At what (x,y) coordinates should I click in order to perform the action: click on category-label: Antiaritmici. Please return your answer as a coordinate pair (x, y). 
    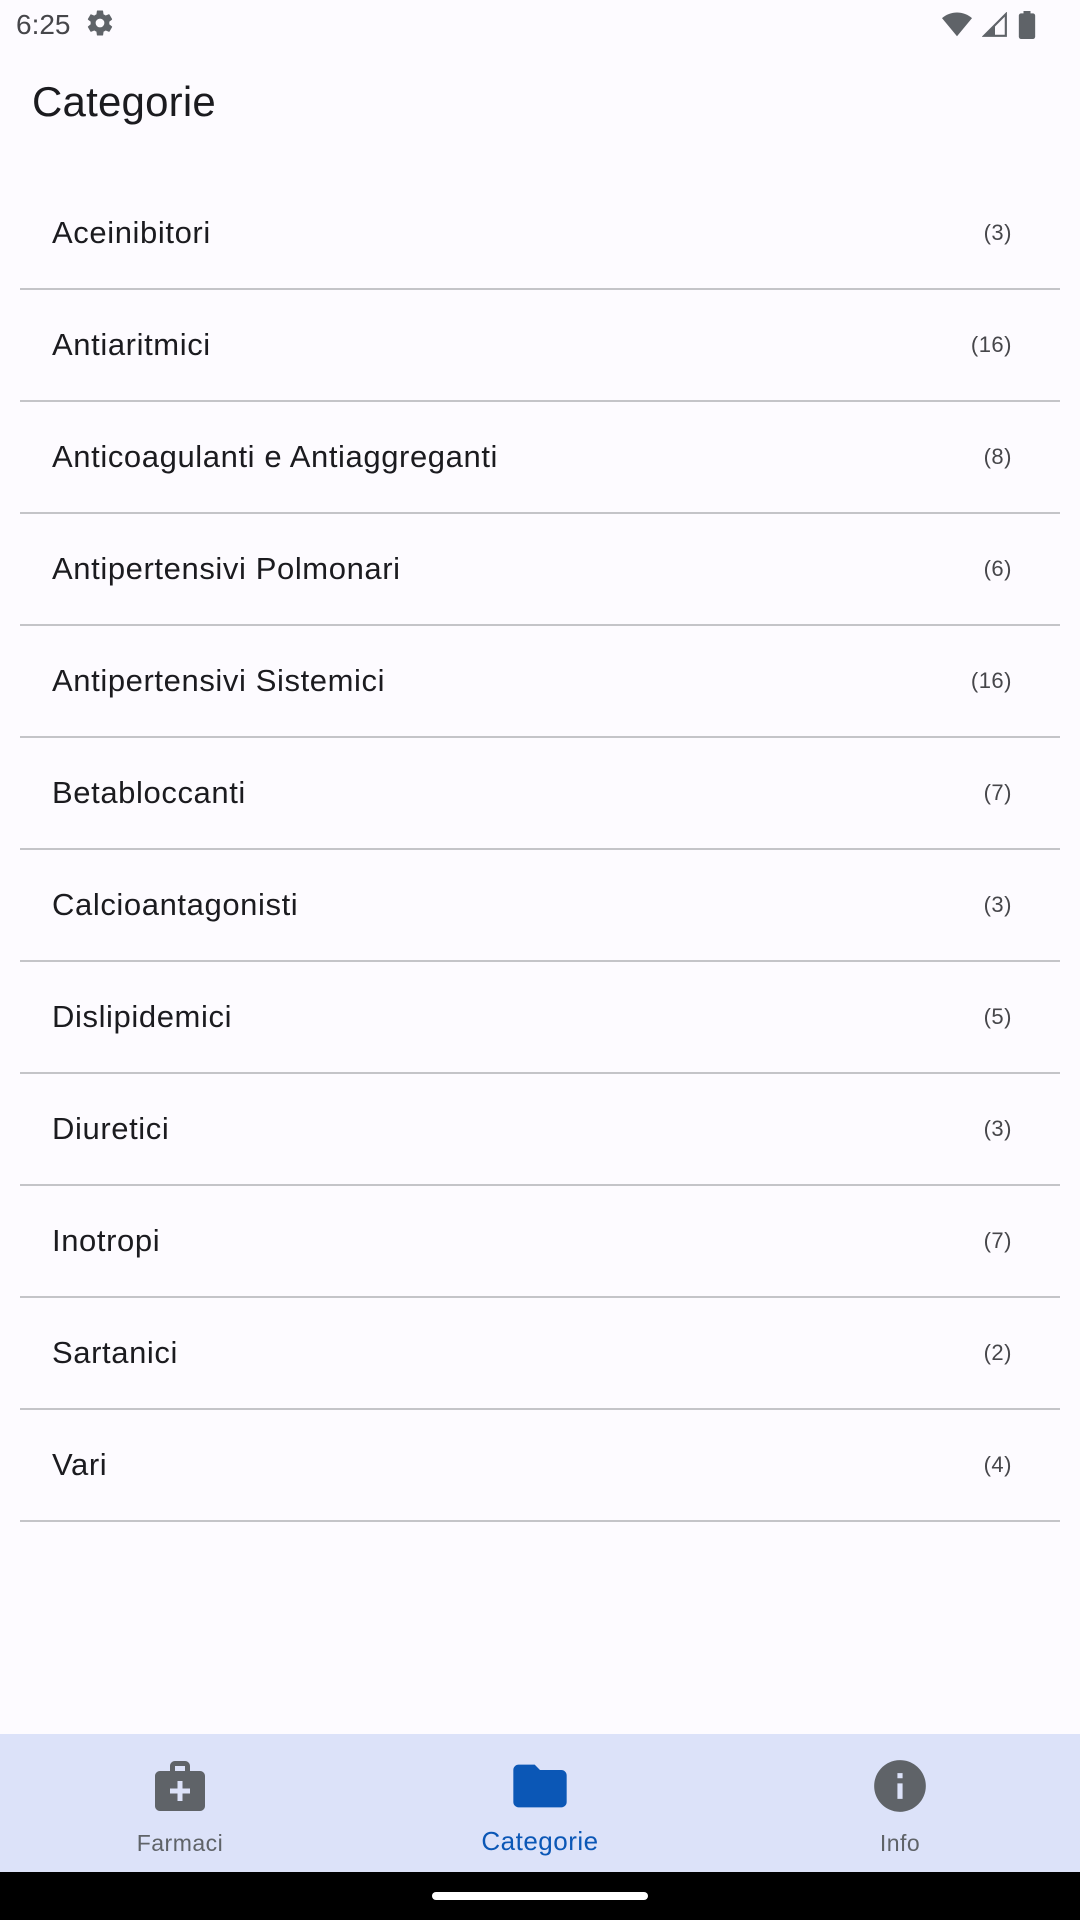
    Looking at the image, I should click on (131, 344).